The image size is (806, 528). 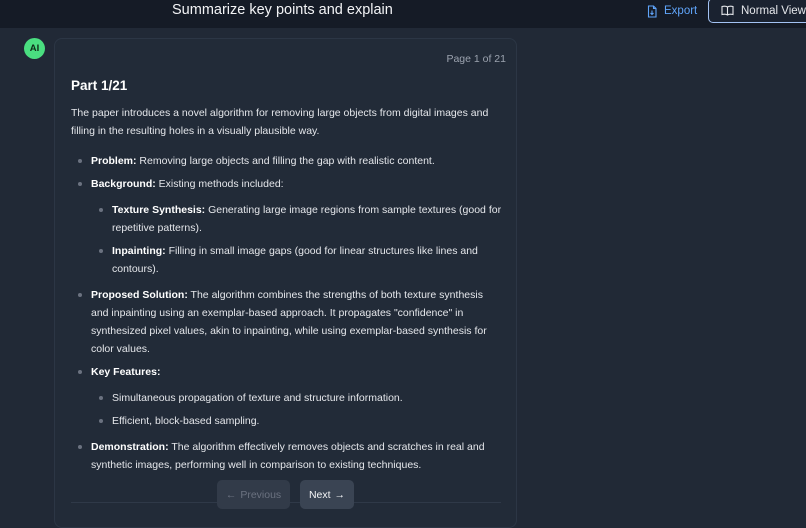 What do you see at coordinates (773, 10) in the screenshot?
I see `normal-view-label: Normal View` at bounding box center [773, 10].